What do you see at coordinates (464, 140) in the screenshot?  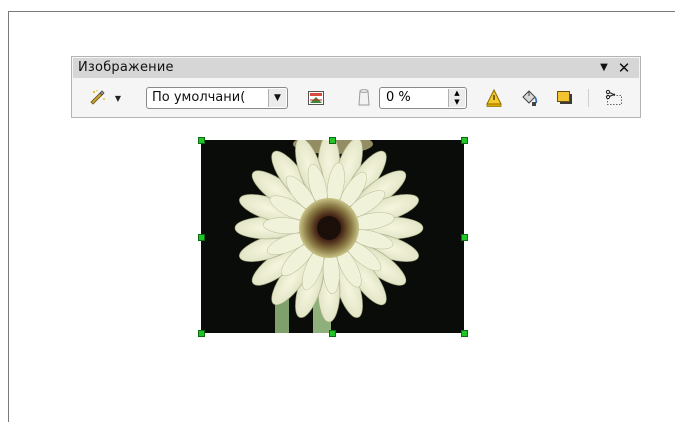 I see `resize-handle-top-right` at bounding box center [464, 140].